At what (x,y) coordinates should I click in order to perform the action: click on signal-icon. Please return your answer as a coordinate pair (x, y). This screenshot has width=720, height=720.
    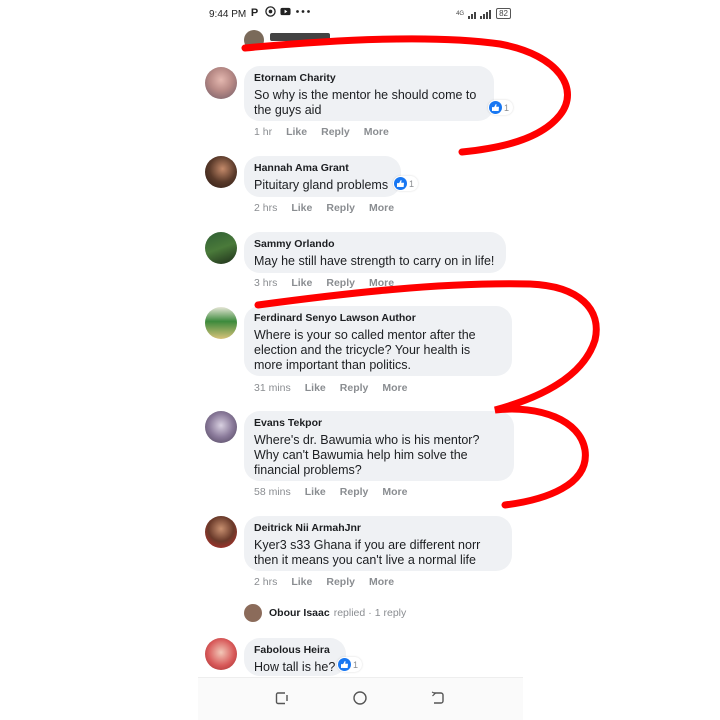
    Looking at the image, I should click on (480, 14).